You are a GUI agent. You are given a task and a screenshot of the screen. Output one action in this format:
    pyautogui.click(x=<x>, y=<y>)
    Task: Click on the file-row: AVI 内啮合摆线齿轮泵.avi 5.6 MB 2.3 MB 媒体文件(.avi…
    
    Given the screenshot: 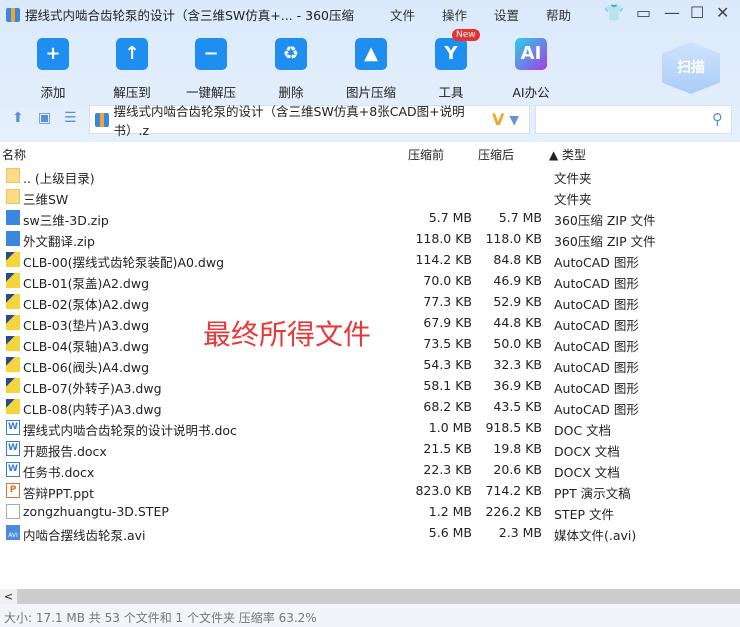 What is the action you would take?
    pyautogui.click(x=370, y=532)
    